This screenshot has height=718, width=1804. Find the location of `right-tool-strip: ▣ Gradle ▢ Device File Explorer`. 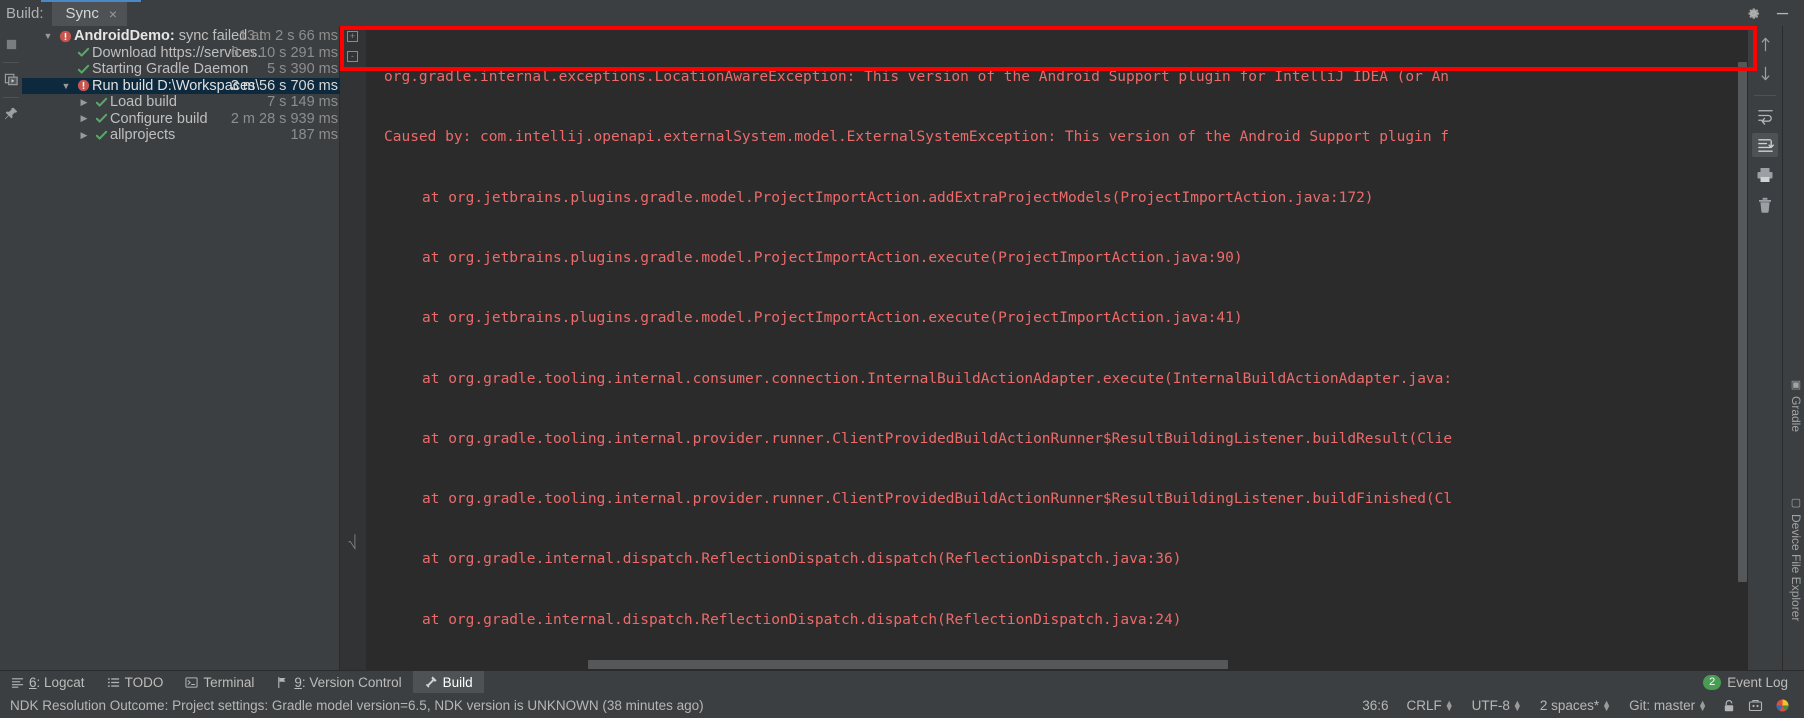

right-tool-strip: ▣ Gradle ▢ Device File Explorer is located at coordinates (1793, 348).